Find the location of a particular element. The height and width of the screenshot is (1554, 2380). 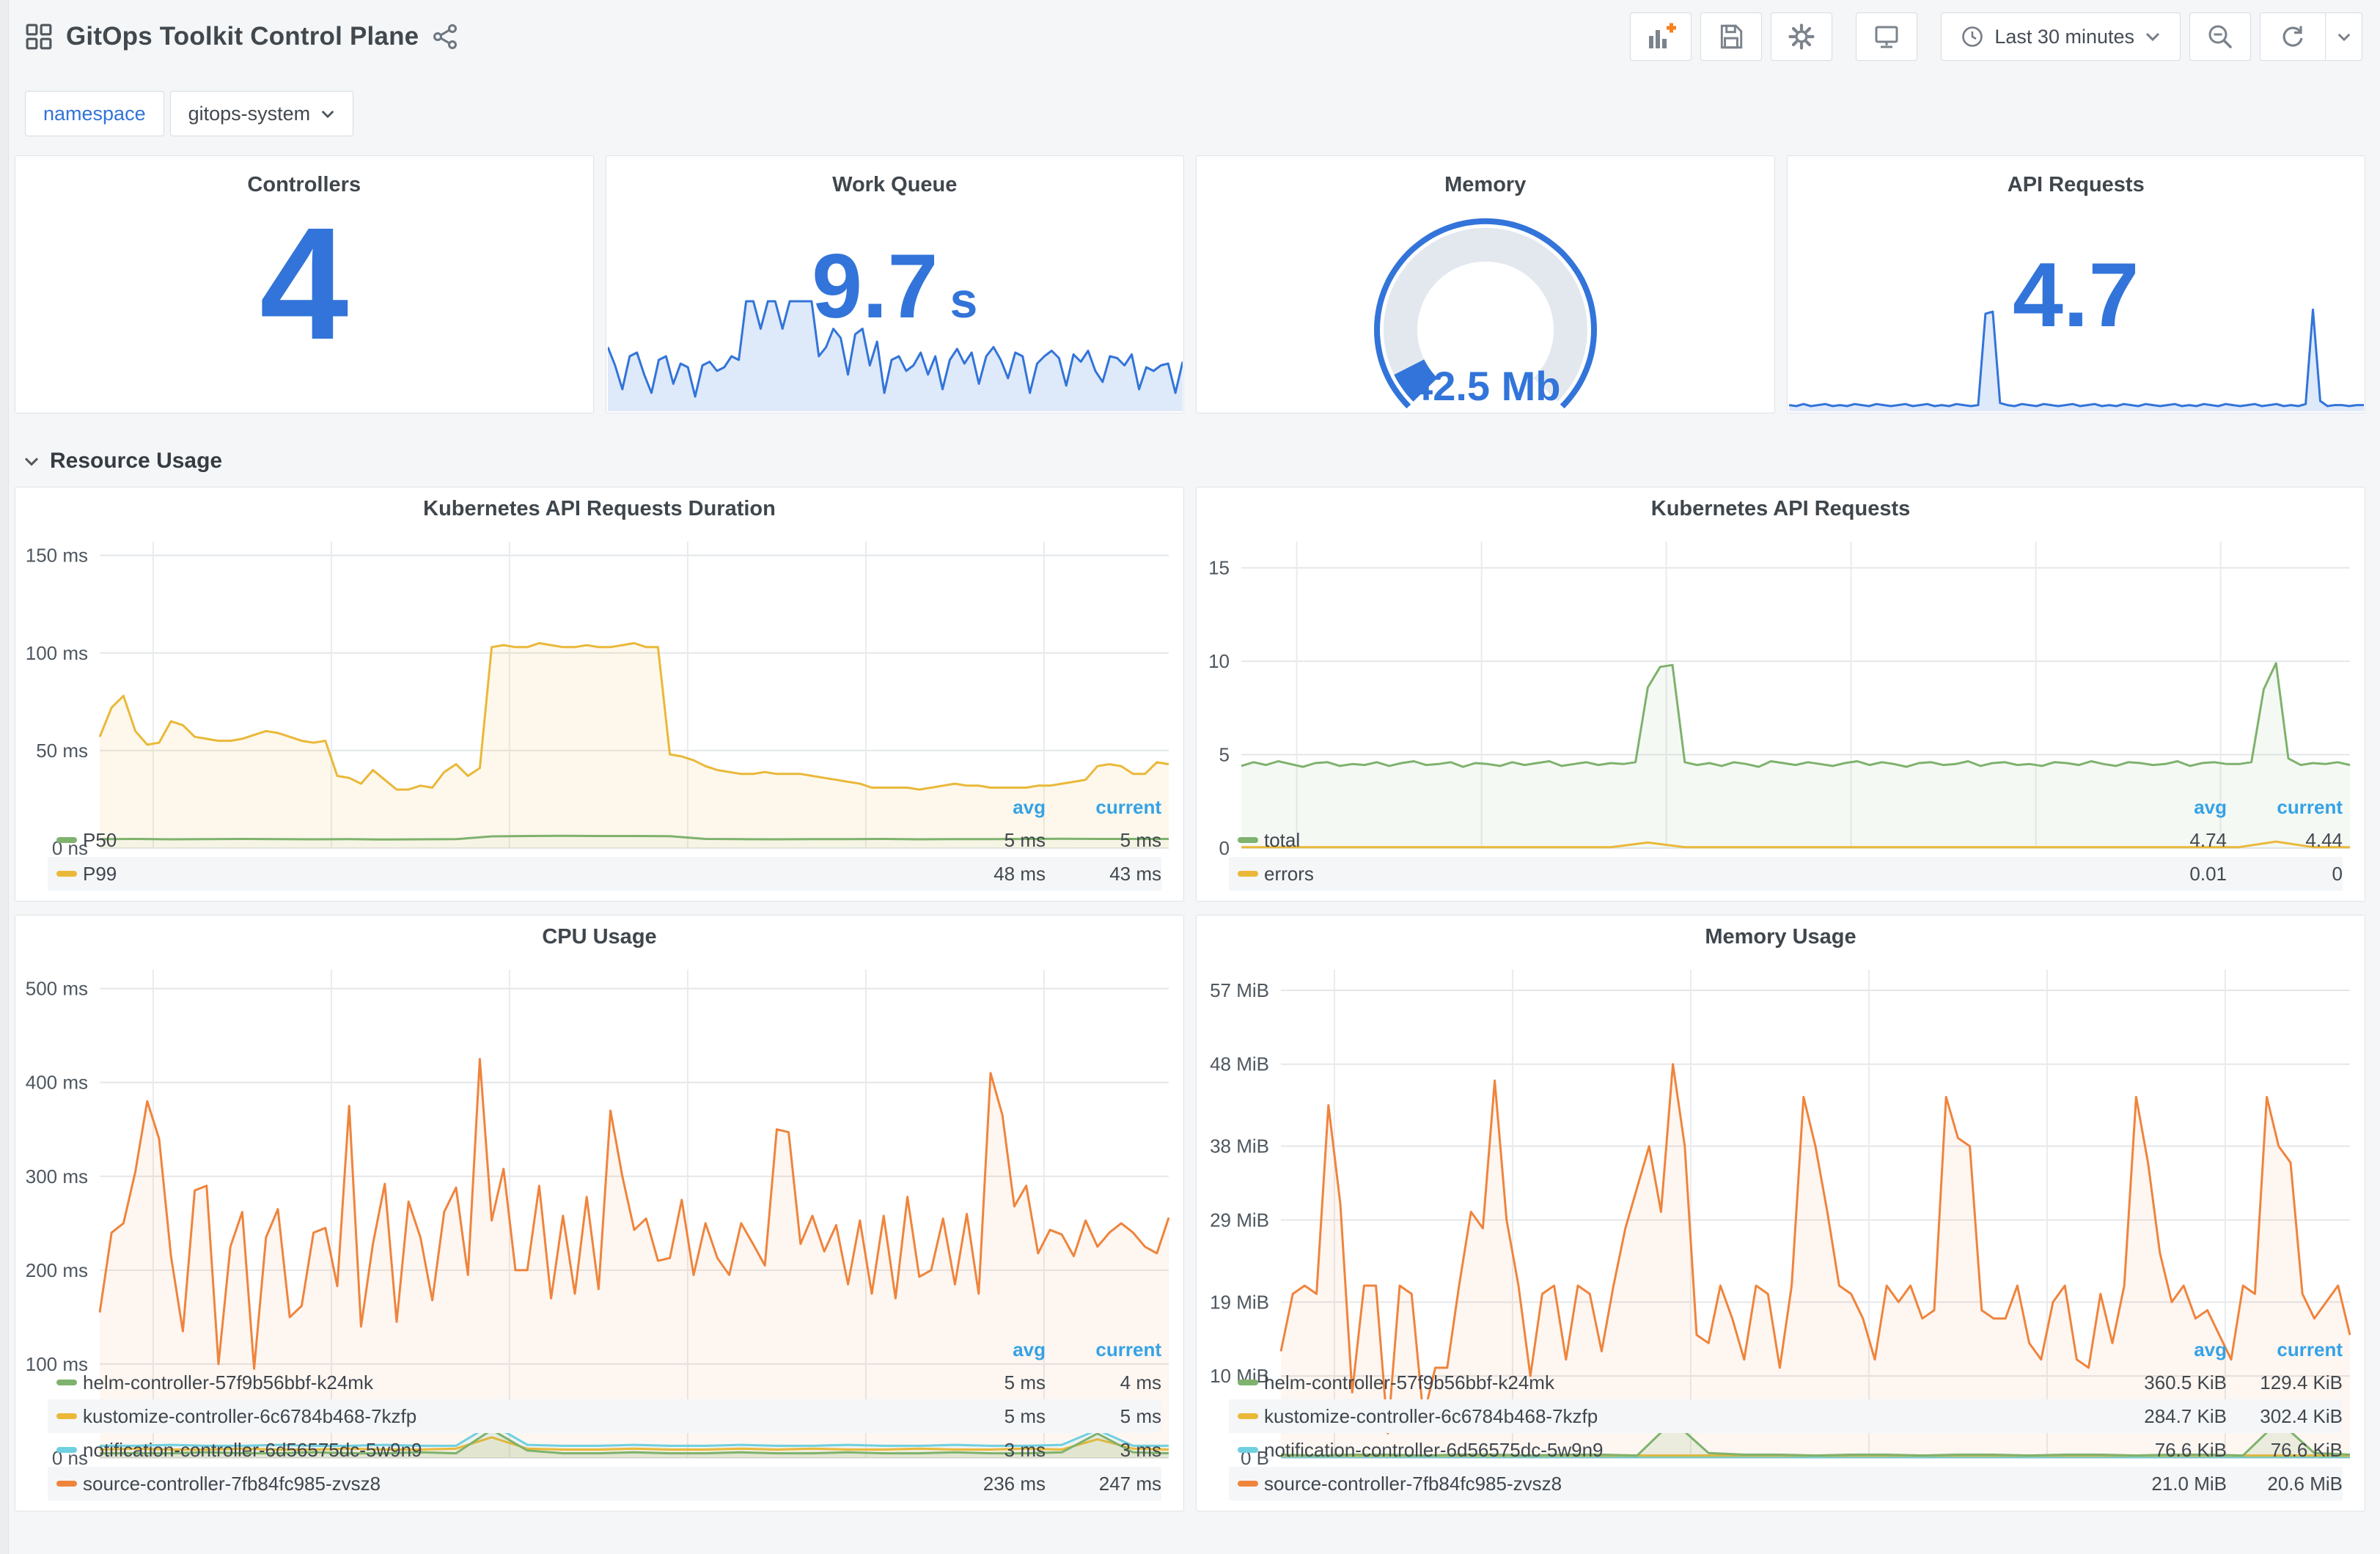

memory-gauge-value: 42.5 Mb is located at coordinates (1485, 386).